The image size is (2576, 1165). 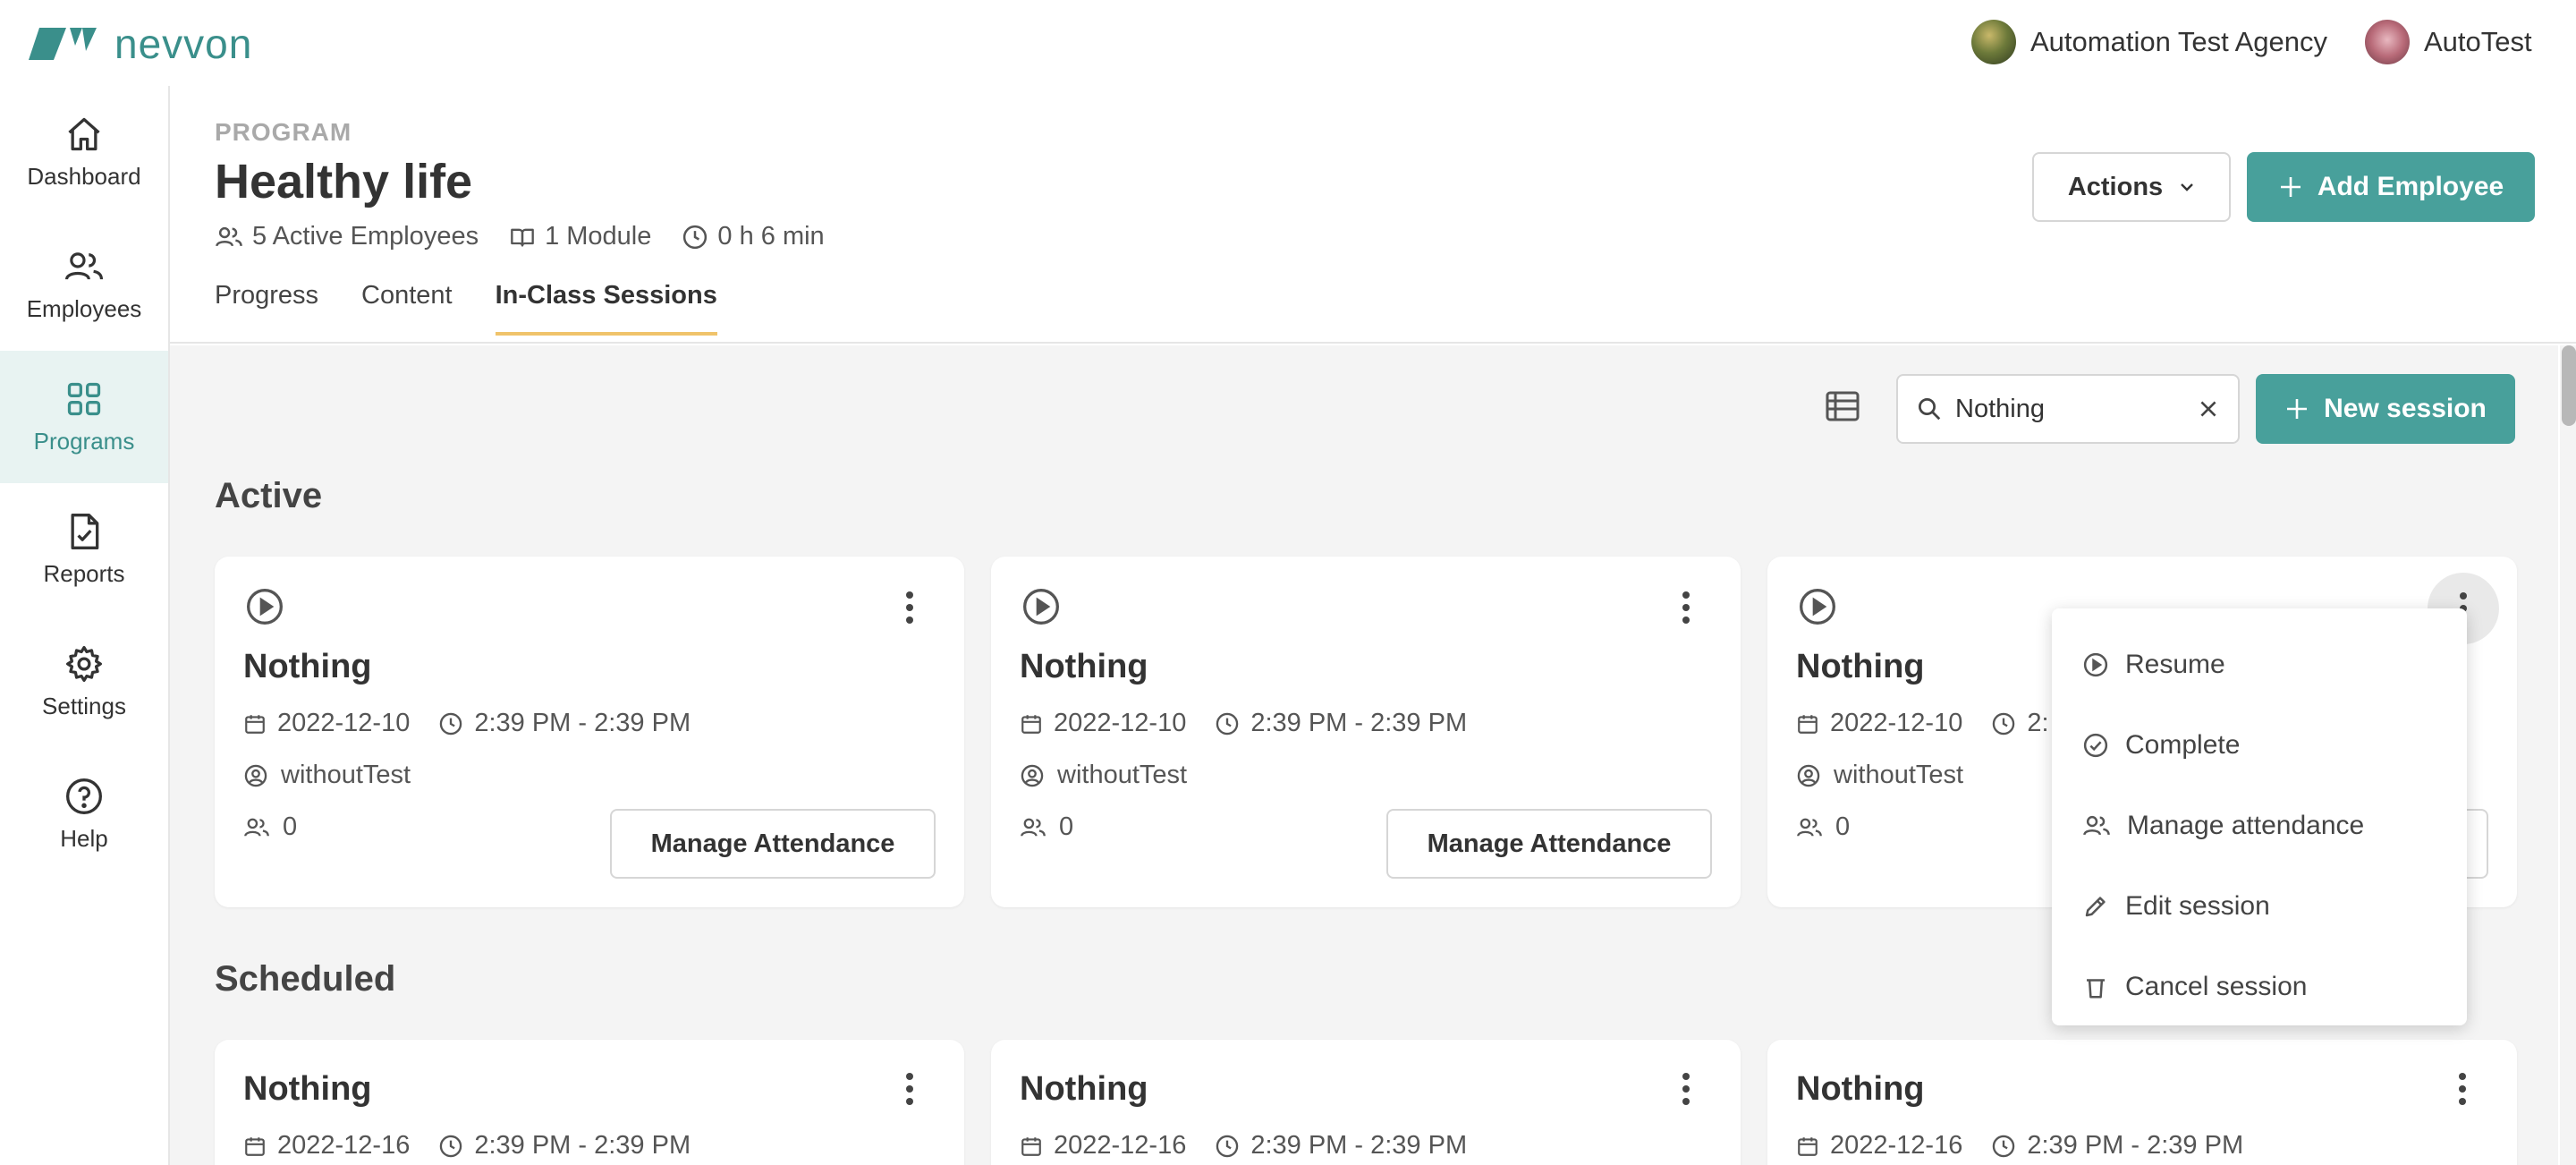 What do you see at coordinates (84, 664) in the screenshot?
I see `gear-icon` at bounding box center [84, 664].